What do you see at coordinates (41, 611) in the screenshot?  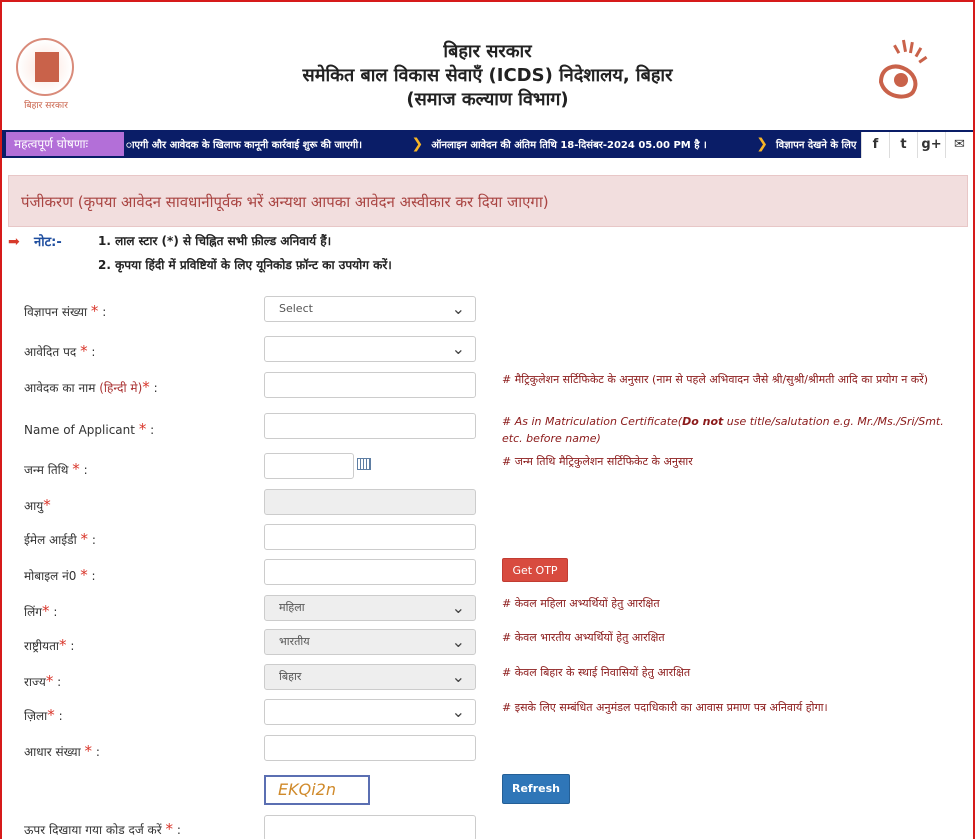 I see `gender-label: लिंग* :` at bounding box center [41, 611].